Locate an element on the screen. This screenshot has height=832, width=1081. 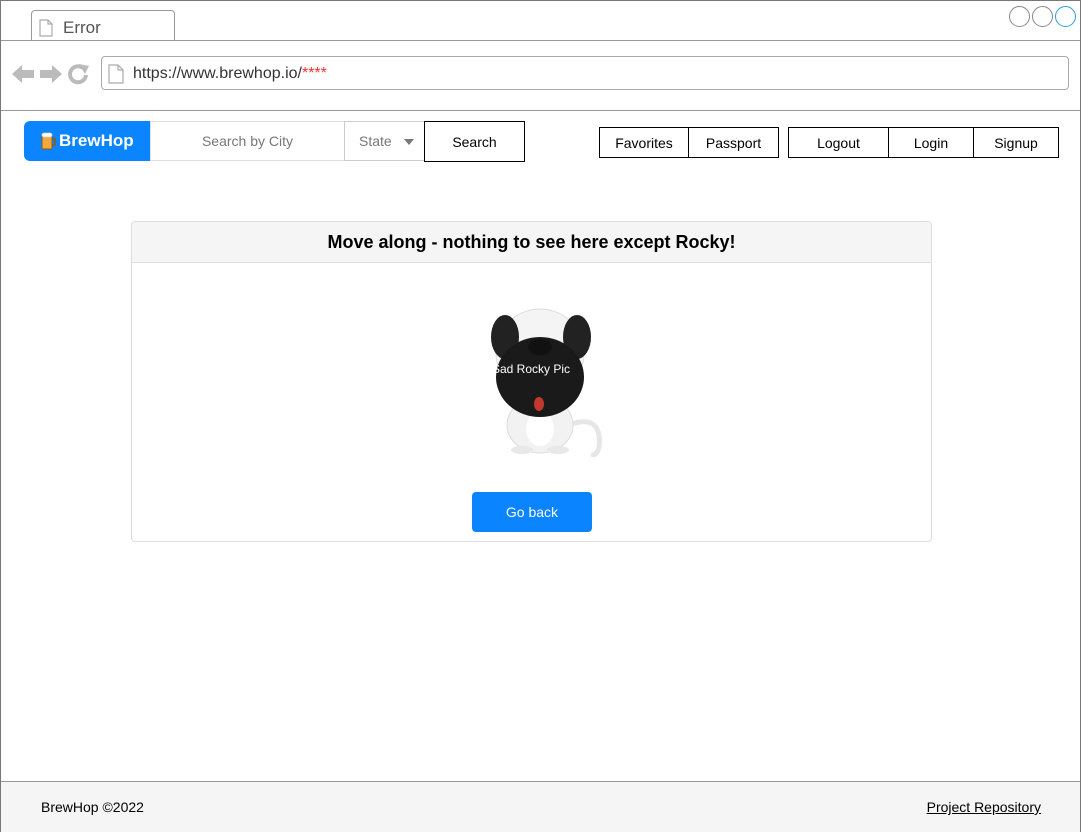
forward-arrow-icon is located at coordinates (51, 74).